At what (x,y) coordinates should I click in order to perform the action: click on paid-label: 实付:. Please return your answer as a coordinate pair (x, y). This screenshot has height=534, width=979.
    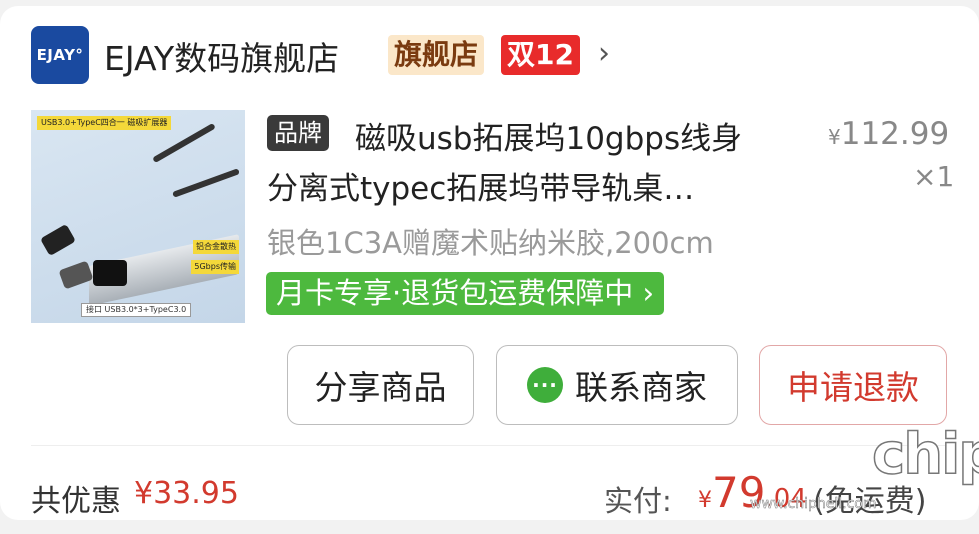
    Looking at the image, I should click on (638, 501).